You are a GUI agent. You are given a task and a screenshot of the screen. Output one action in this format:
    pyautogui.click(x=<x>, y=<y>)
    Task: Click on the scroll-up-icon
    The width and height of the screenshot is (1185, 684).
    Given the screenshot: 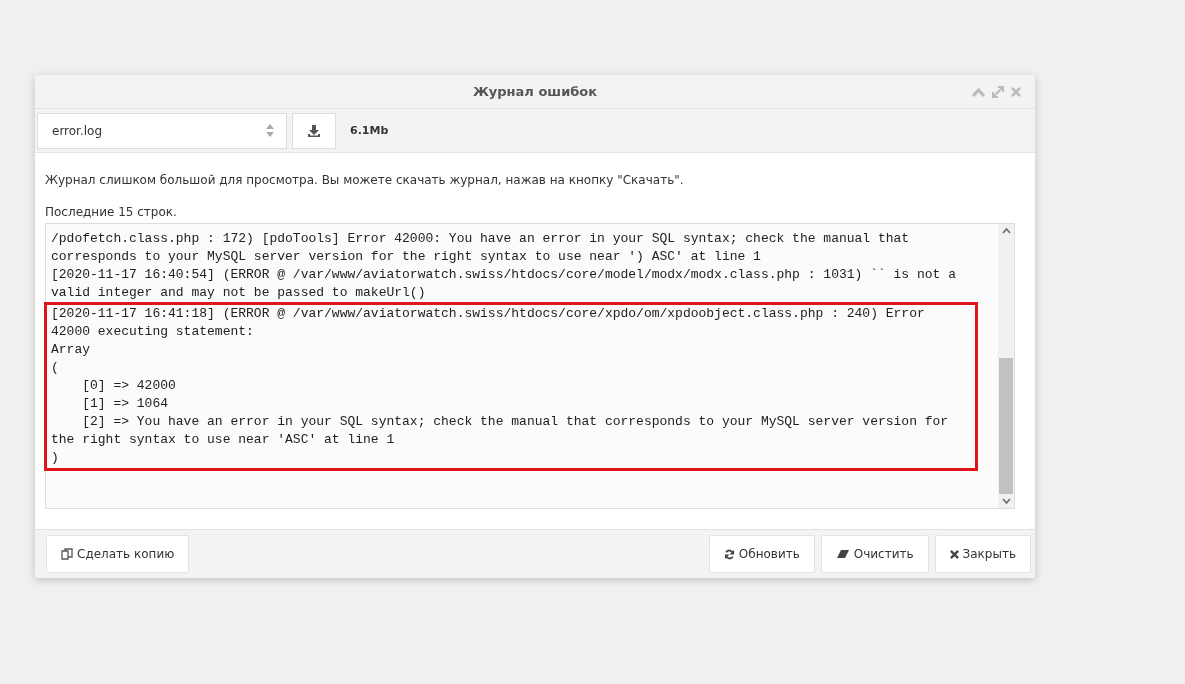 What is the action you would take?
    pyautogui.click(x=1006, y=231)
    